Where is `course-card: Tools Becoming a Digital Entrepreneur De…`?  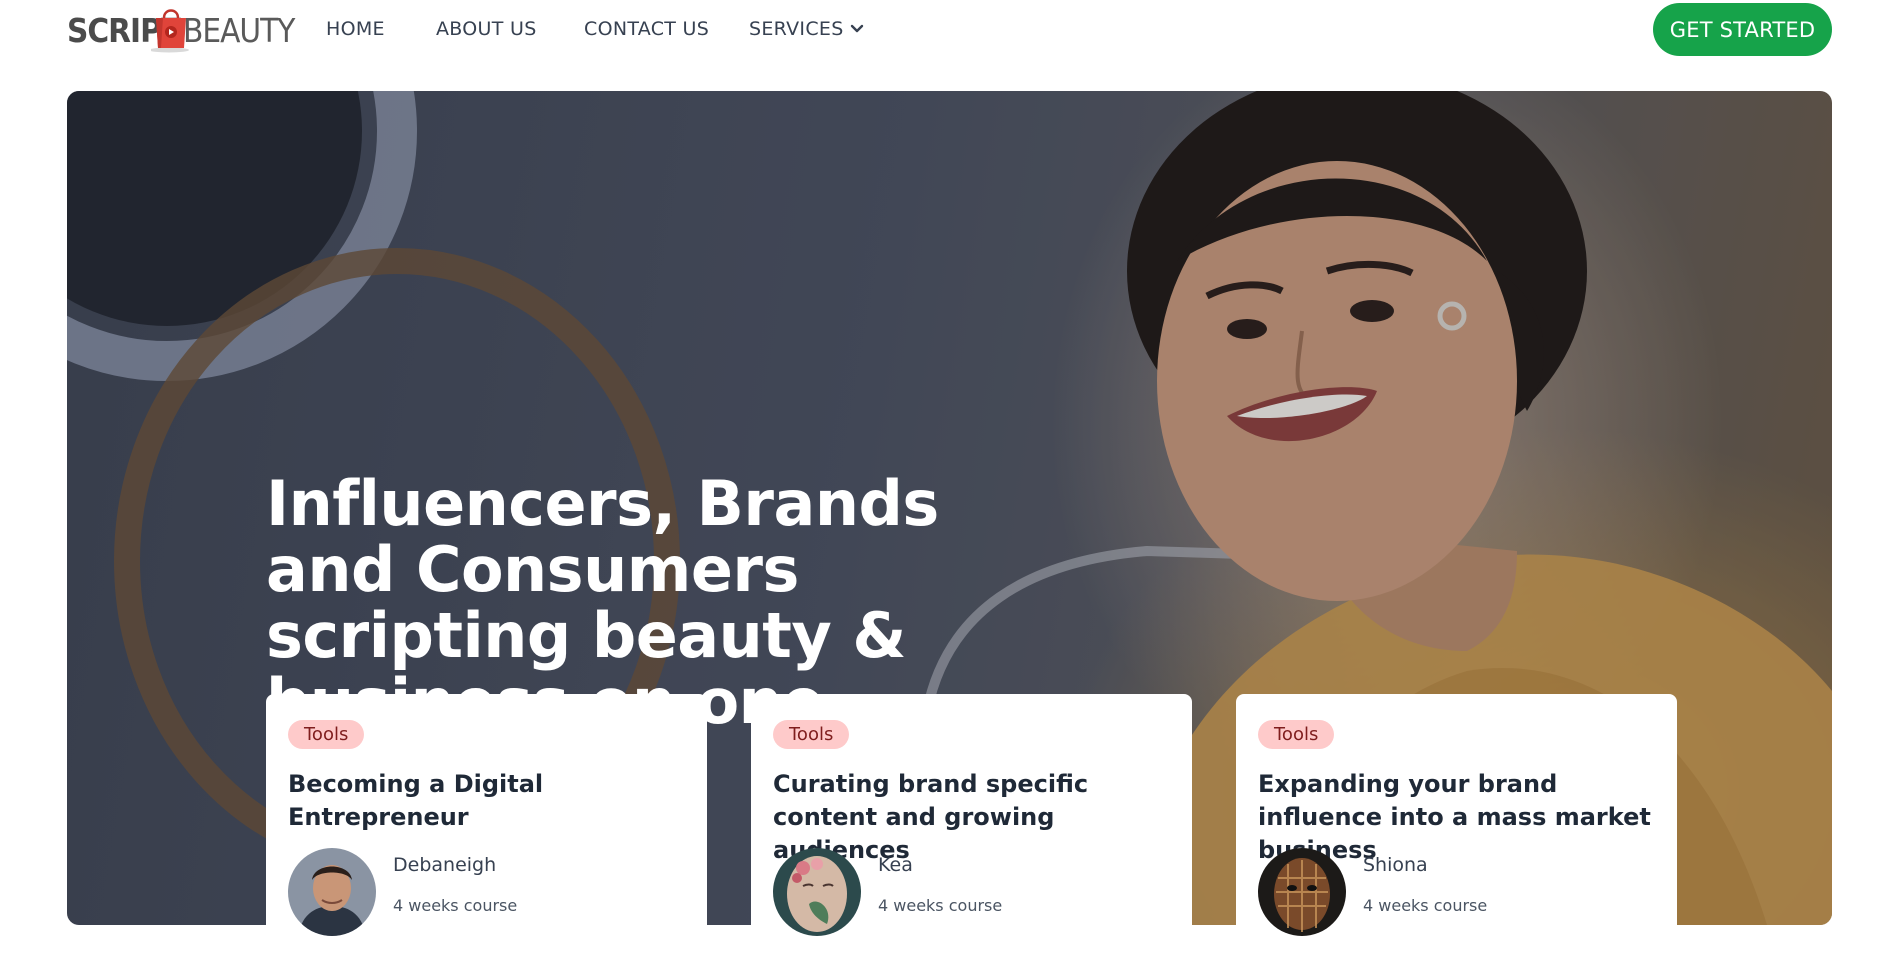 course-card: Tools Becoming a Digital Entrepreneur De… is located at coordinates (486, 824).